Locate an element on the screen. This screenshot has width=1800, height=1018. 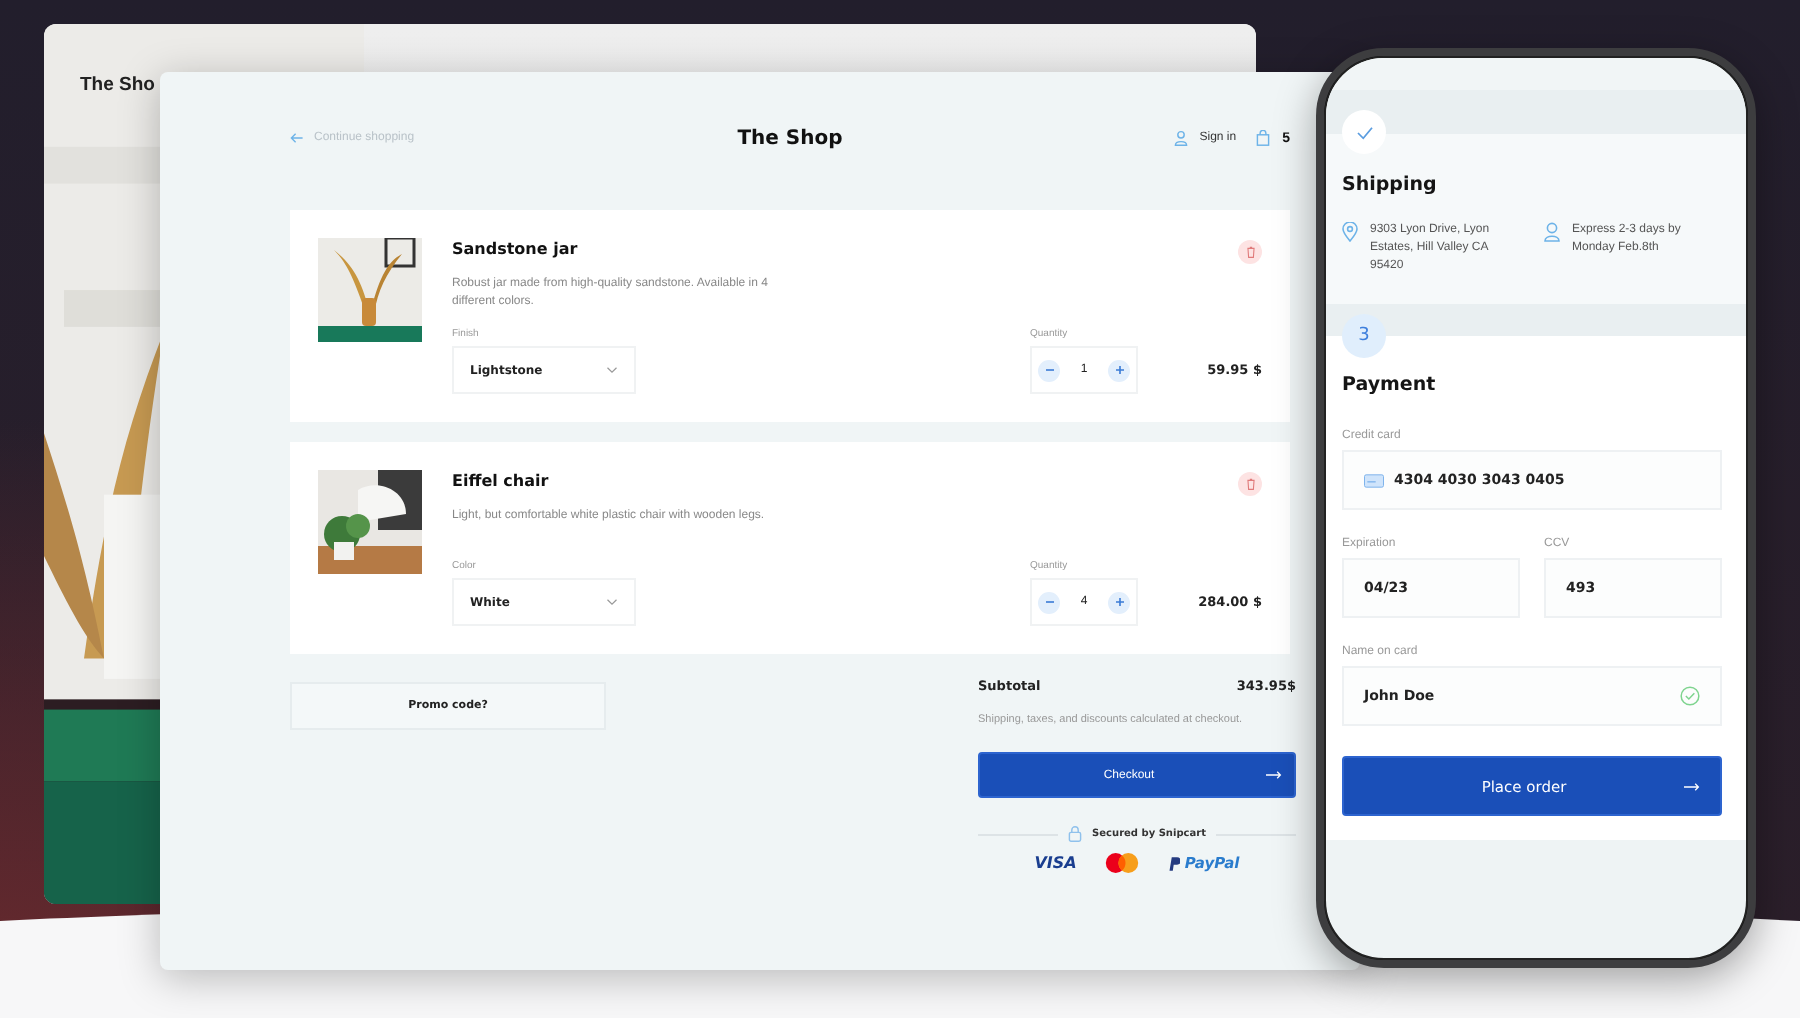
section-title: Shipping is located at coordinates (1390, 185).